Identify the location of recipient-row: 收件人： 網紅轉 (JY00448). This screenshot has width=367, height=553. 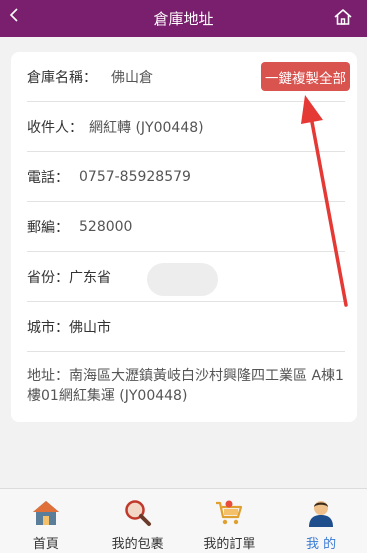
(186, 127).